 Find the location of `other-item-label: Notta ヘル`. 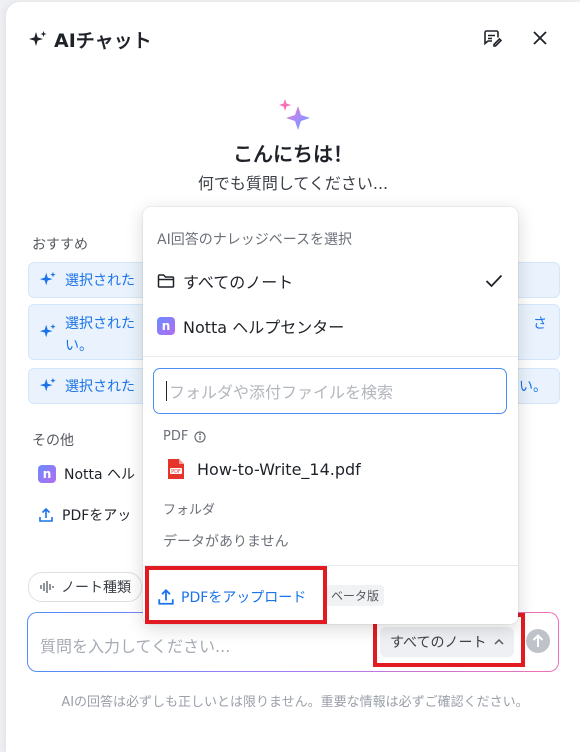

other-item-label: Notta ヘル is located at coordinates (100, 475).